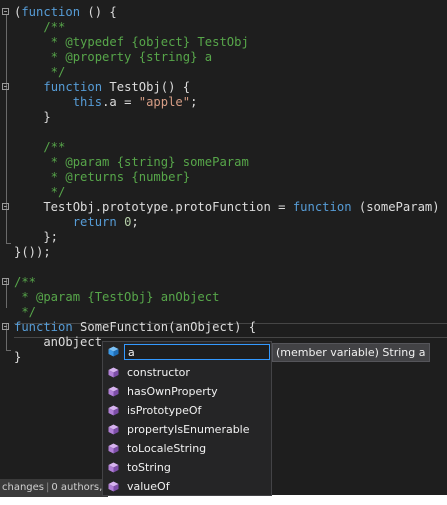 The height and width of the screenshot is (505, 447). What do you see at coordinates (78, 487) in the screenshot?
I see `authors-indicator: 0 authors, 0` at bounding box center [78, 487].